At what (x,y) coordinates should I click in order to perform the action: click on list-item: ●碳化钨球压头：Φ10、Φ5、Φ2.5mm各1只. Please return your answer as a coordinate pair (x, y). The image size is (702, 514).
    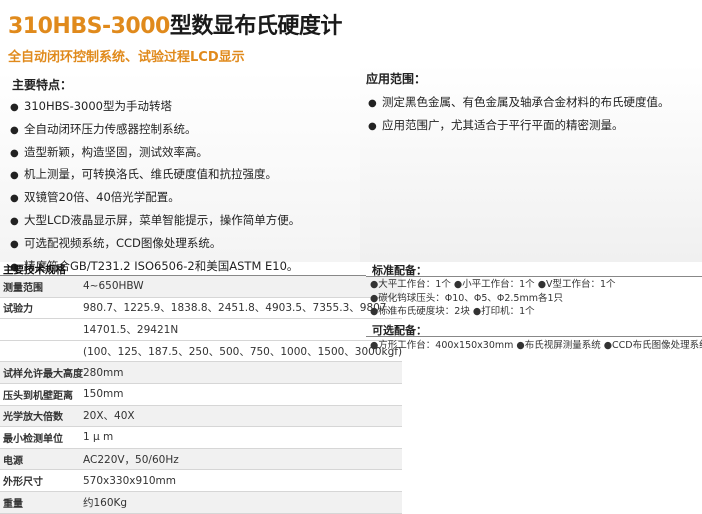
    Looking at the image, I should click on (467, 298).